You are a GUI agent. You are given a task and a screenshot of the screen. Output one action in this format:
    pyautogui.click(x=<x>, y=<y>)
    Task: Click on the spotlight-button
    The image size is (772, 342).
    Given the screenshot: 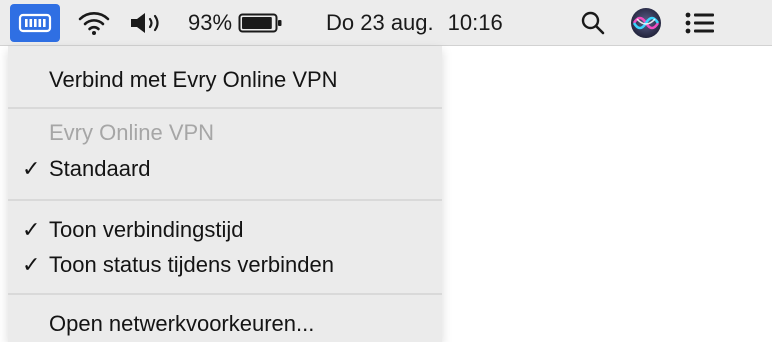 What is the action you would take?
    pyautogui.click(x=593, y=23)
    